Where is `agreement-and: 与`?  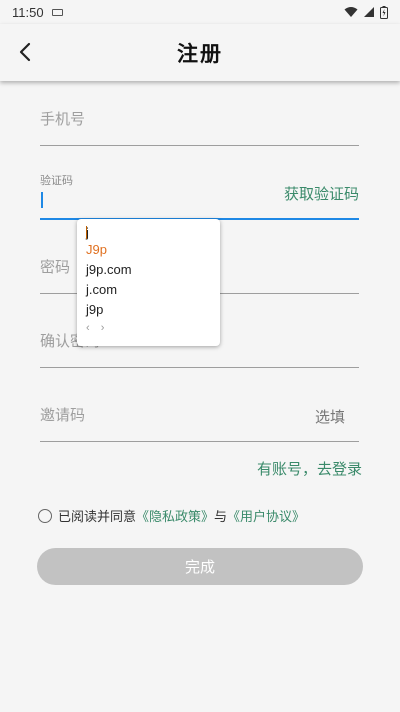
agreement-and: 与 is located at coordinates (221, 517).